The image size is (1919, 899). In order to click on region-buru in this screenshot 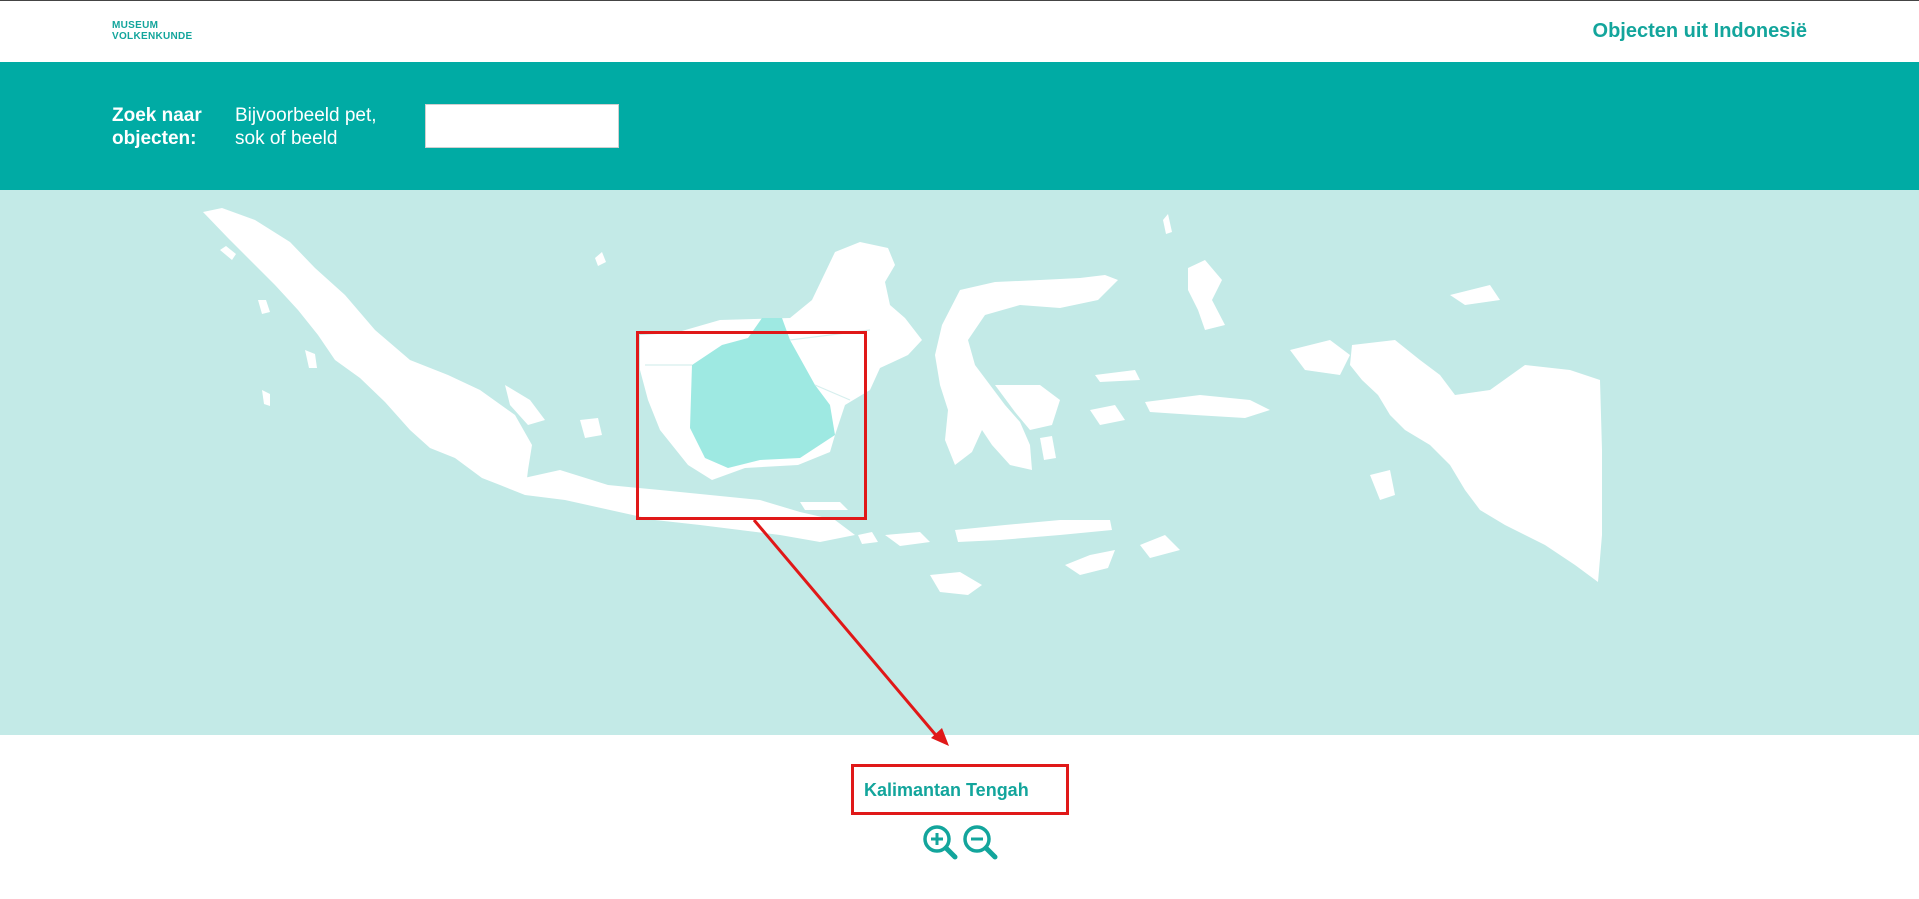, I will do `click(1107, 415)`.